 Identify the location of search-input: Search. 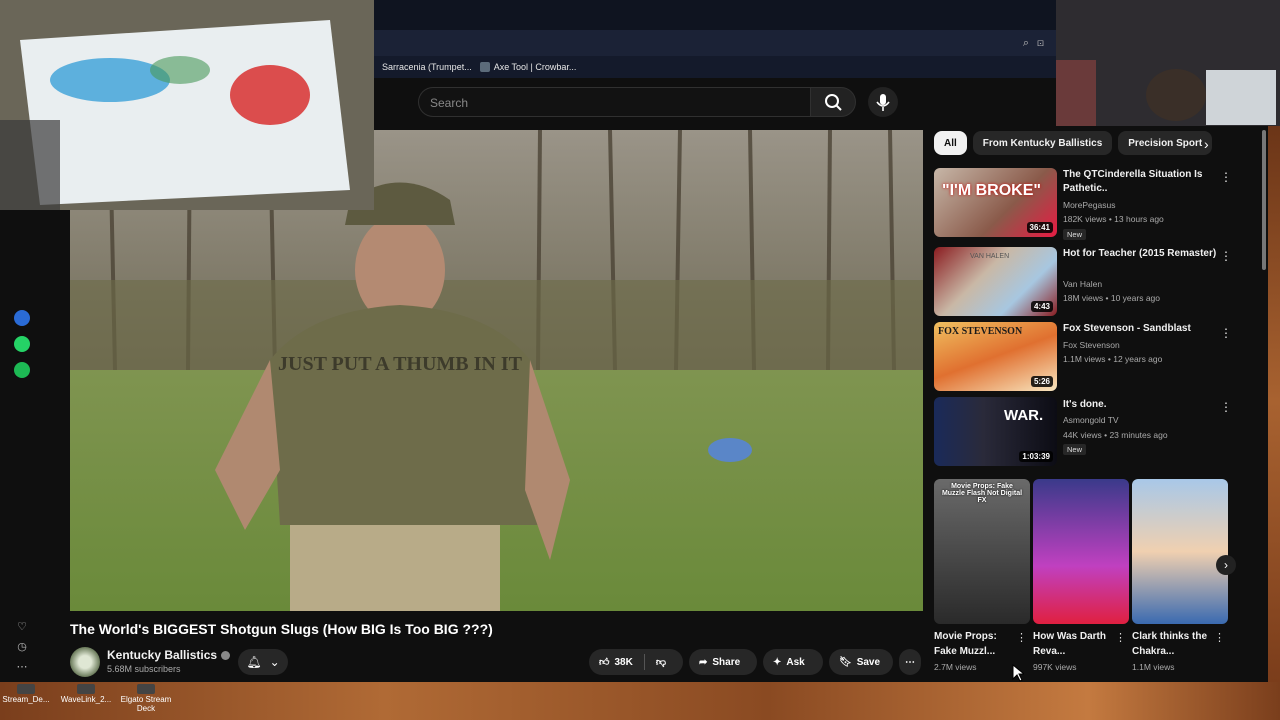
(614, 102).